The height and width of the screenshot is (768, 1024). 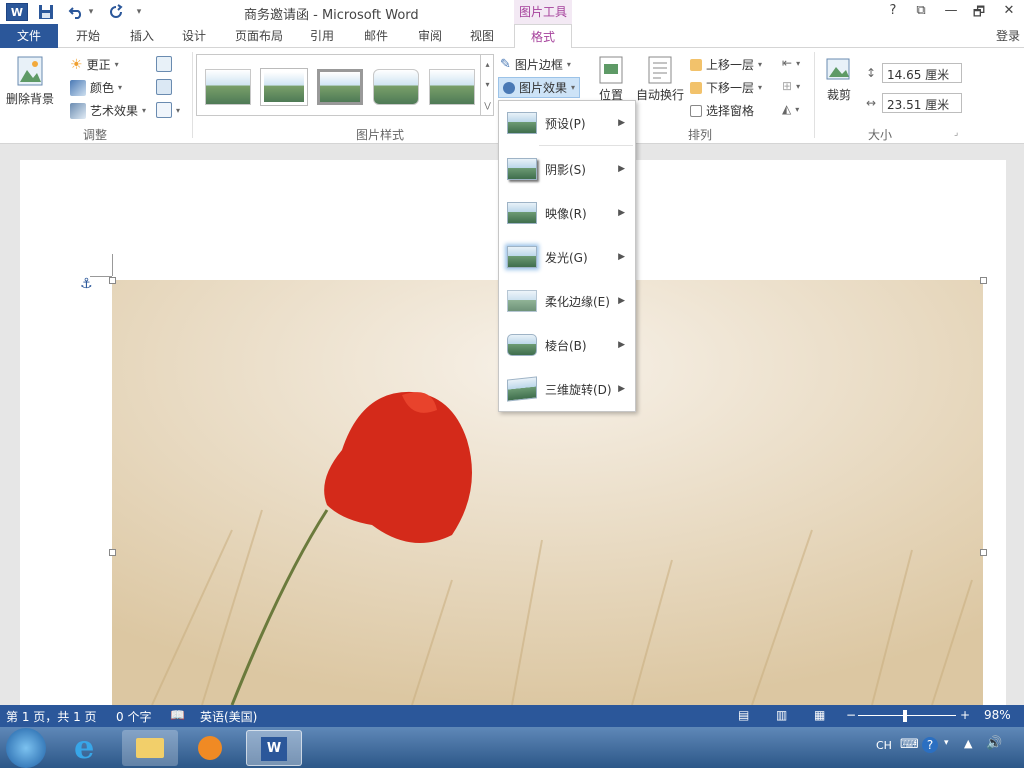 What do you see at coordinates (922, 103) in the screenshot?
I see `shape-width-input: 23.51 厘米` at bounding box center [922, 103].